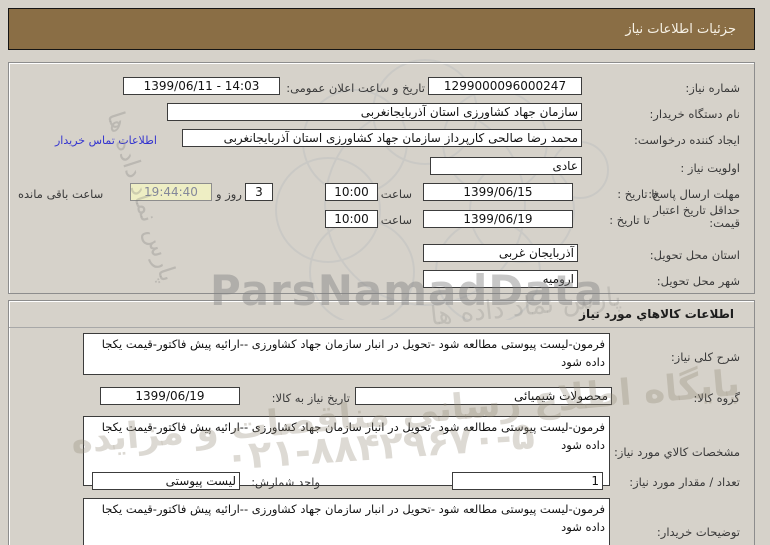  Describe the element at coordinates (680, 29) in the screenshot. I see `page-title: جزئیات اطلاعات نیاز` at that location.